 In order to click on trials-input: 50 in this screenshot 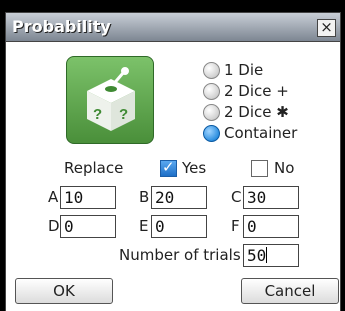, I will do `click(271, 255)`.